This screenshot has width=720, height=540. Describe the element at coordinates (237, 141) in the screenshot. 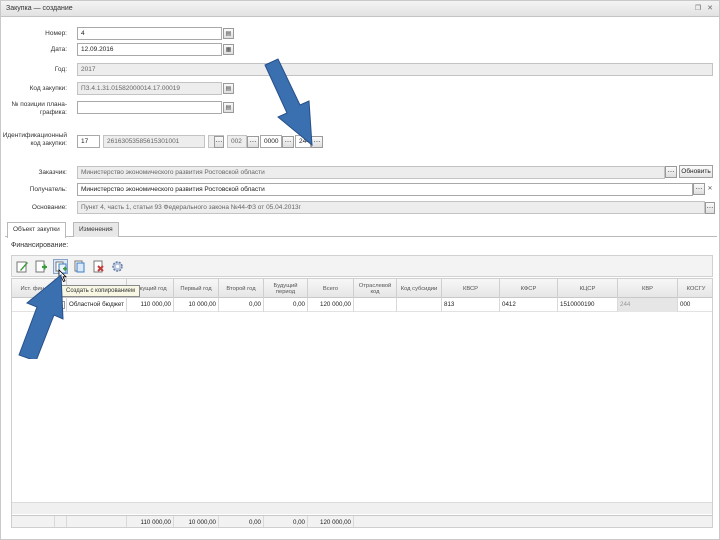

I see `ikz-part-4: 002` at that location.